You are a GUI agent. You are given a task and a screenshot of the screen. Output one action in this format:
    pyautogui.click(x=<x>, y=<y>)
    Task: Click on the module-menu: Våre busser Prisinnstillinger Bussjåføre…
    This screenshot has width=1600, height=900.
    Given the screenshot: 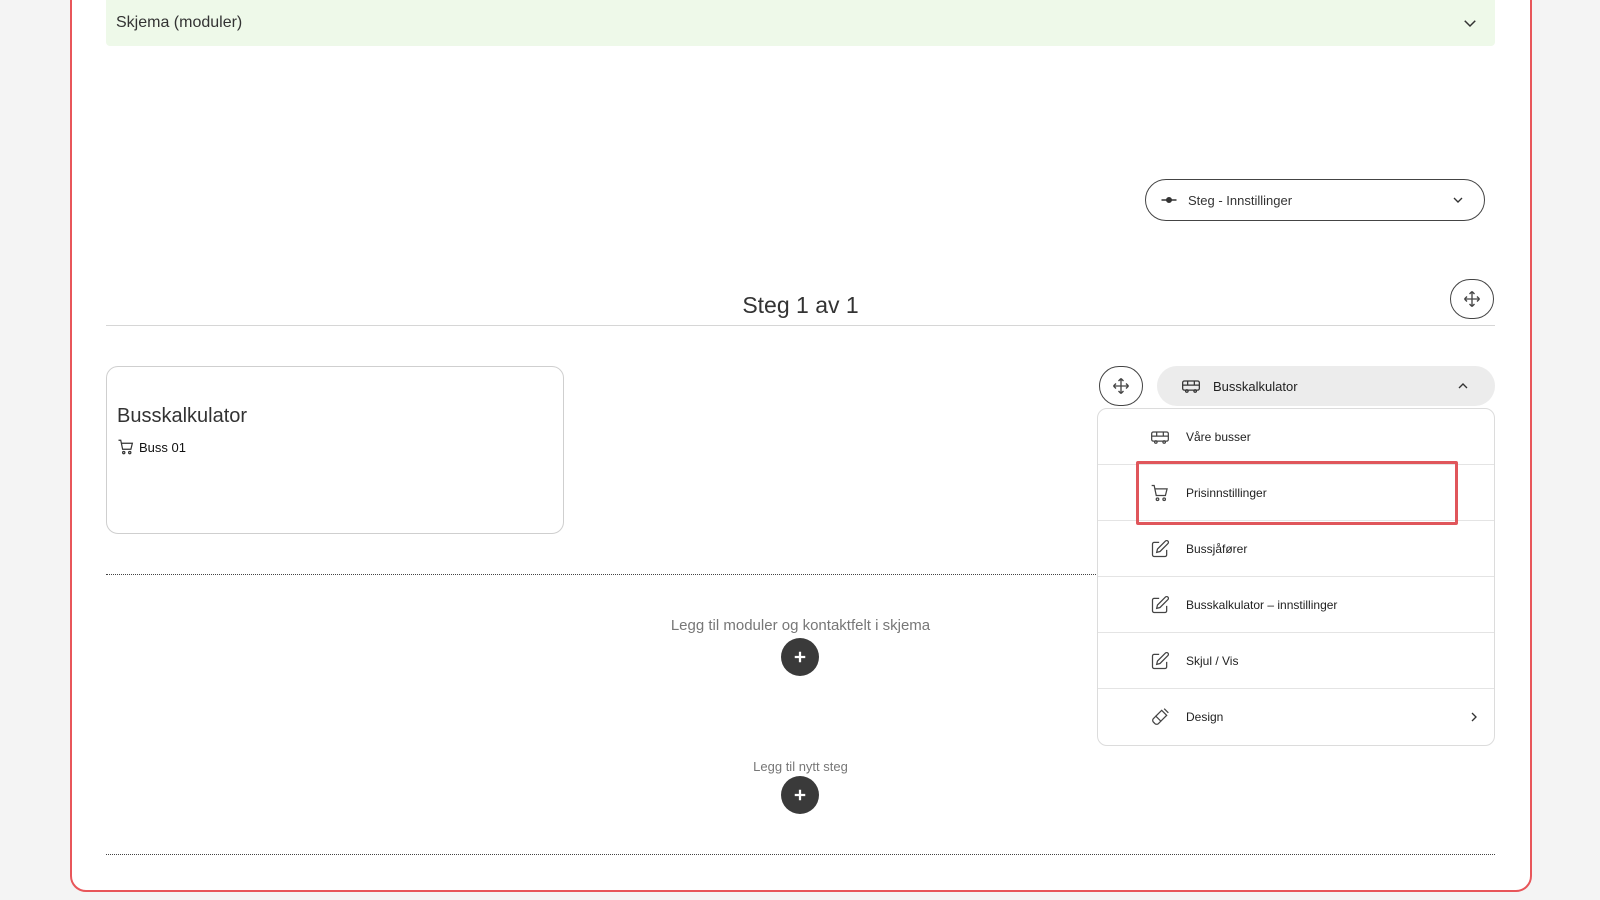 What is the action you would take?
    pyautogui.click(x=1296, y=577)
    